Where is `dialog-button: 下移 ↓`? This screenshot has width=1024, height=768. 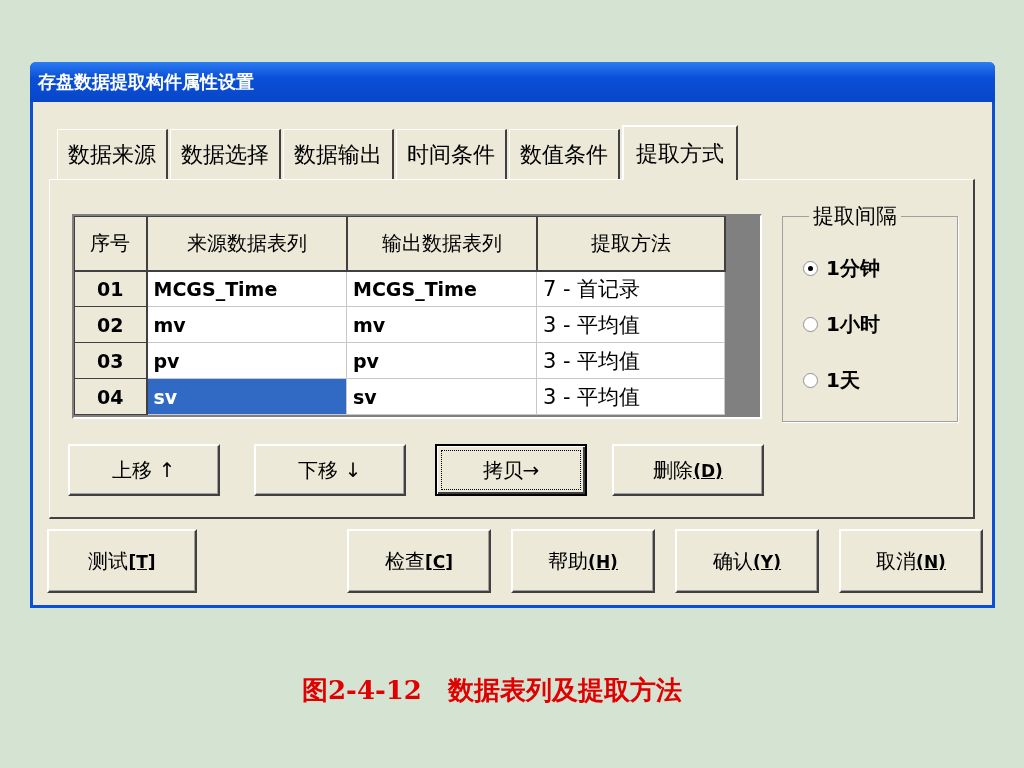
dialog-button: 下移 ↓ is located at coordinates (330, 470).